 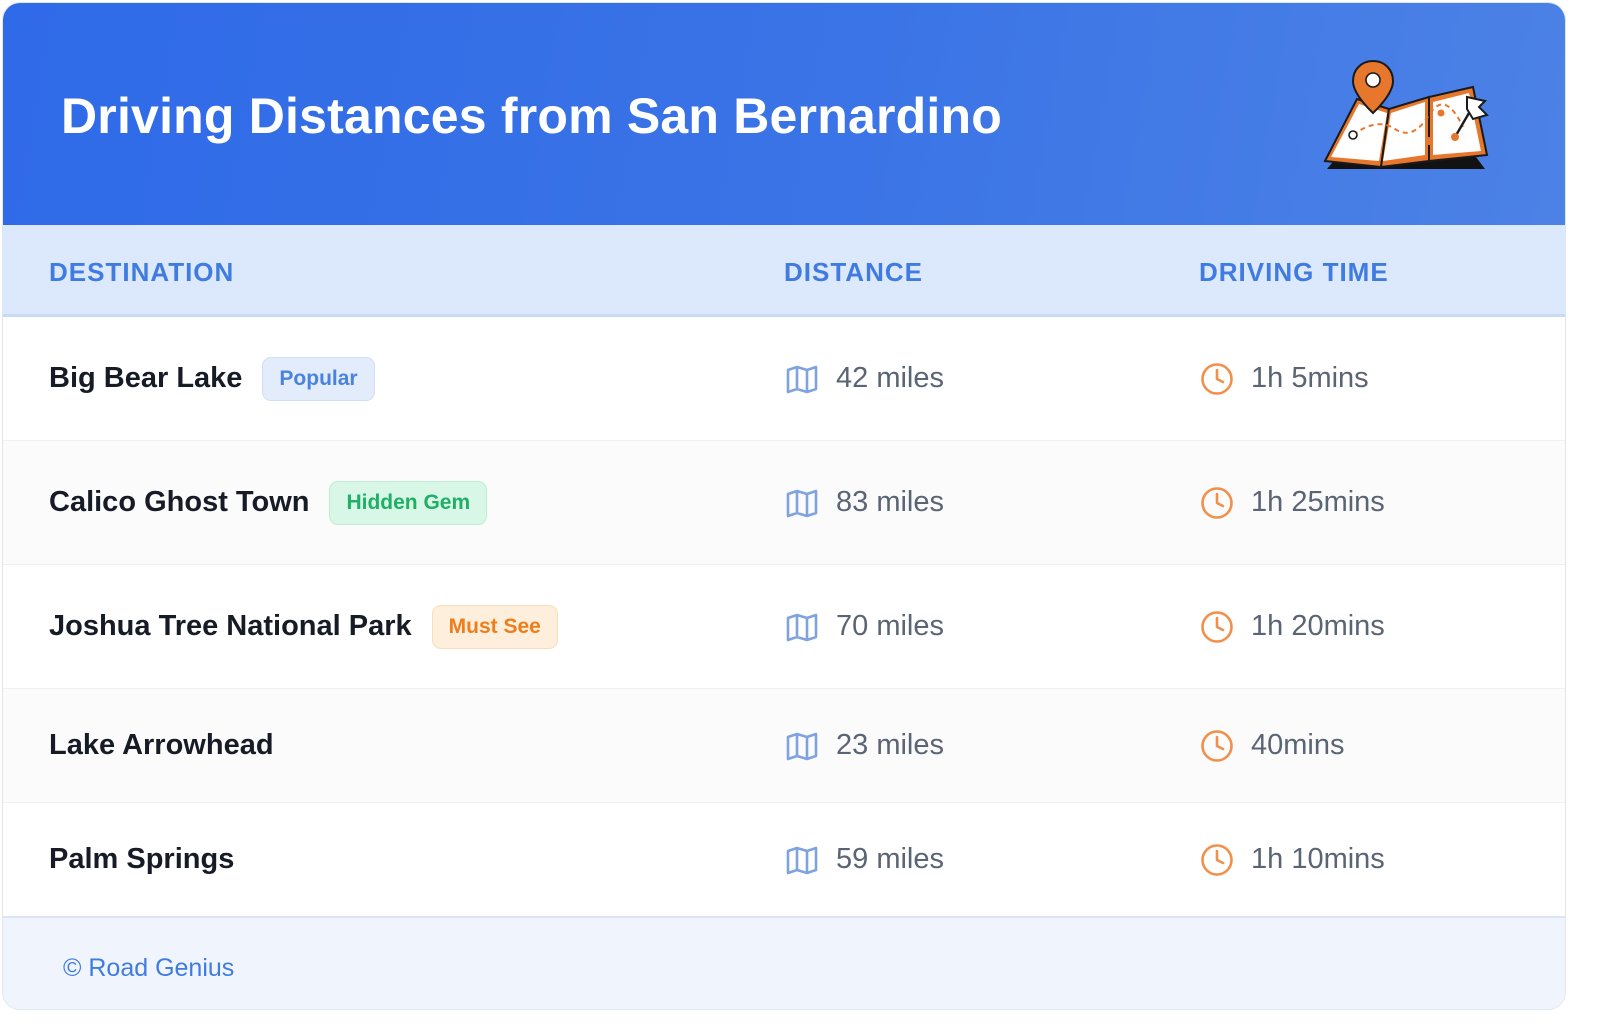 I want to click on distance-cell: 70 miles, so click(x=864, y=626).